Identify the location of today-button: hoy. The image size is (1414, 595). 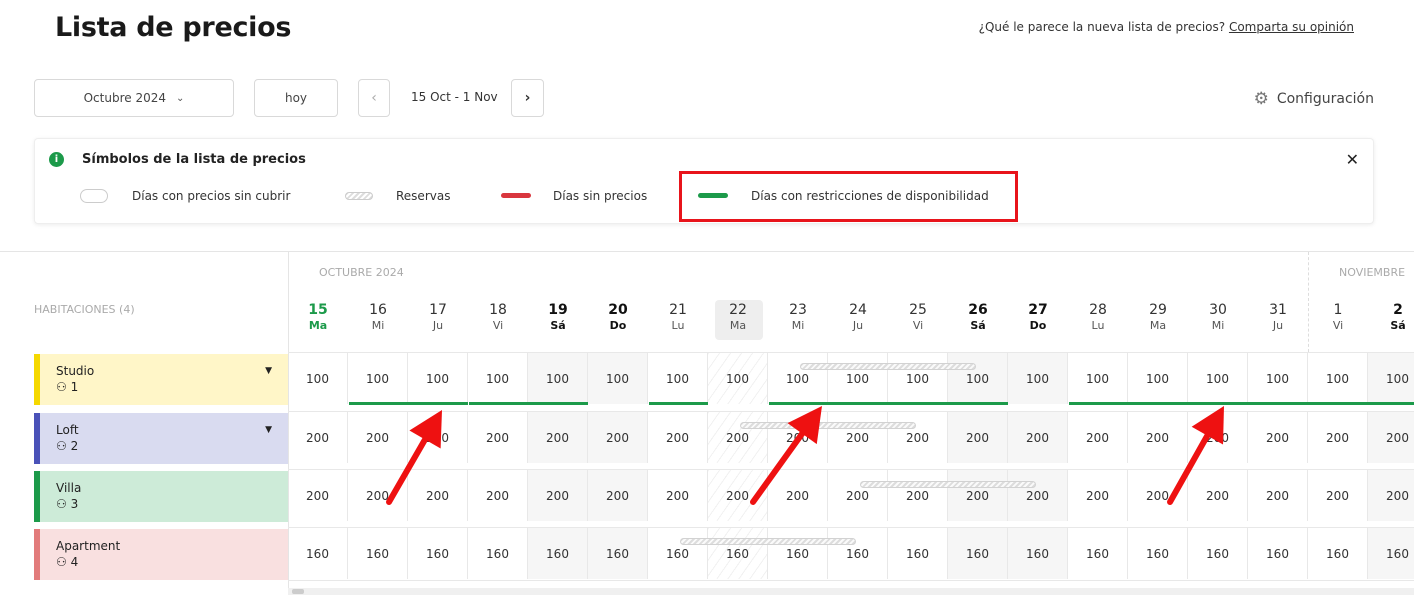
(296, 98).